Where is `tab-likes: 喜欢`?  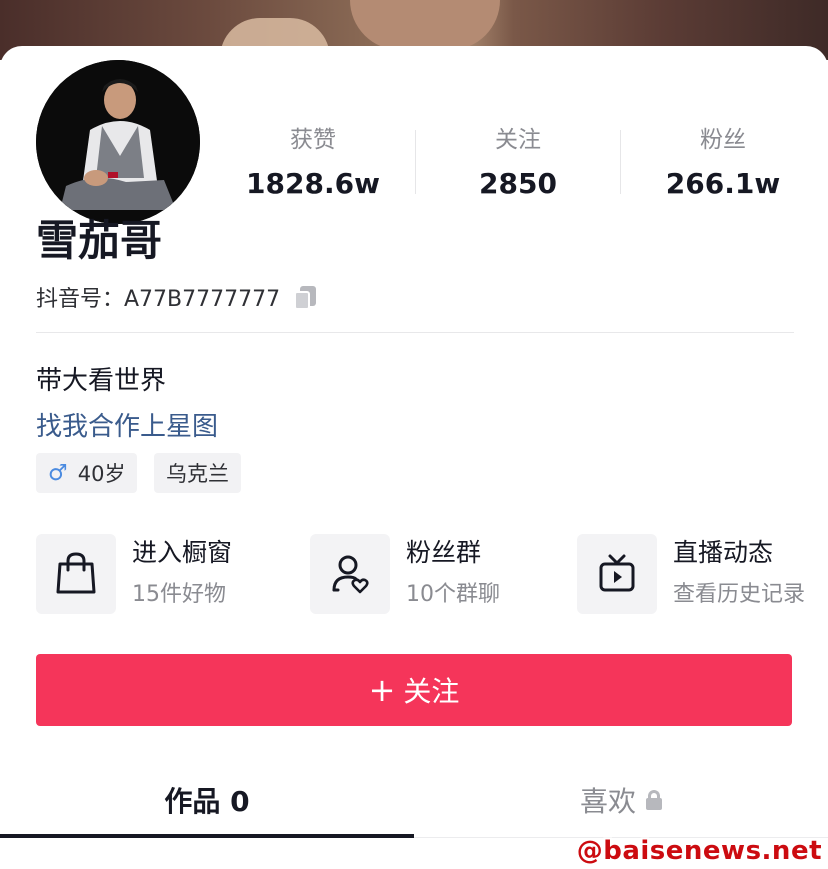
tab-likes: 喜欢 is located at coordinates (621, 800).